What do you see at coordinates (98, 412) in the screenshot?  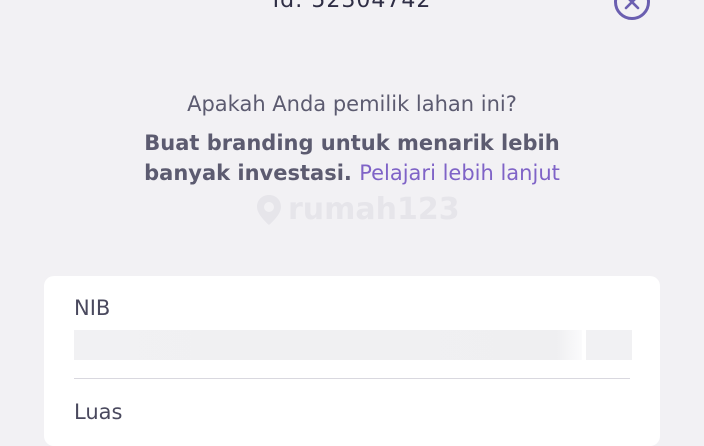 I see `luas-label: Luas` at bounding box center [98, 412].